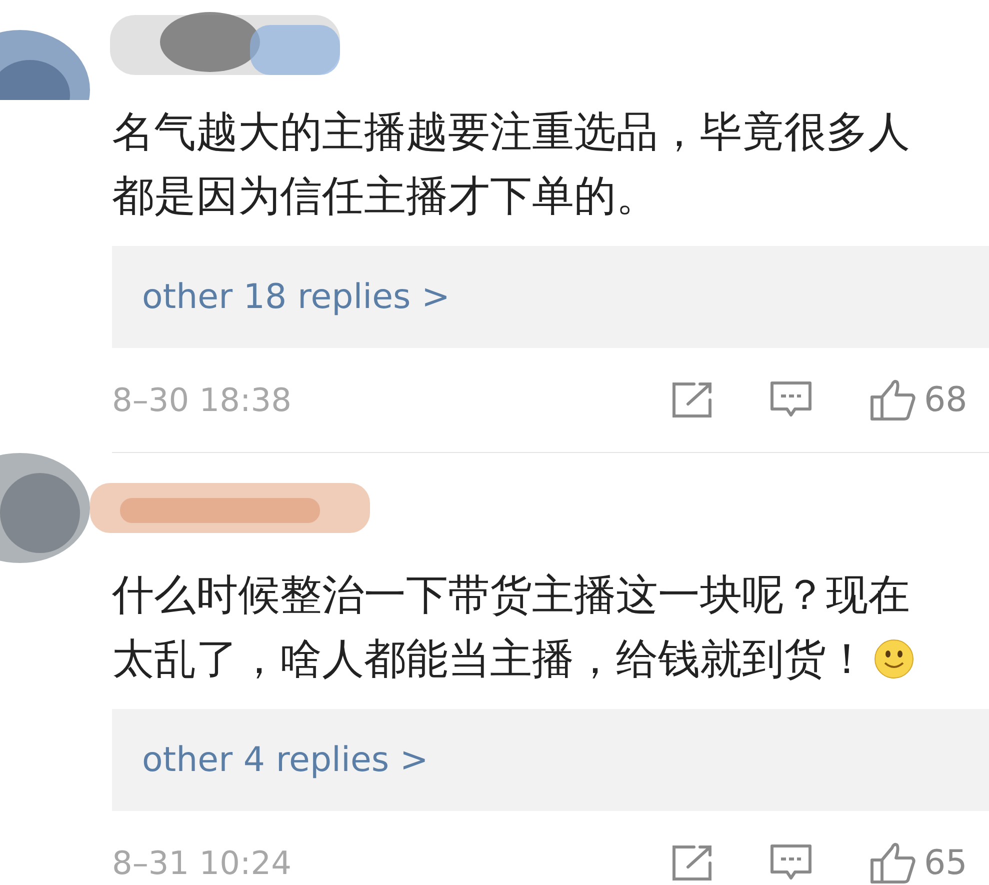 Image resolution: width=989 pixels, height=885 pixels. Describe the element at coordinates (202, 400) in the screenshot. I see `timestamp: 8–30 18:38` at that location.